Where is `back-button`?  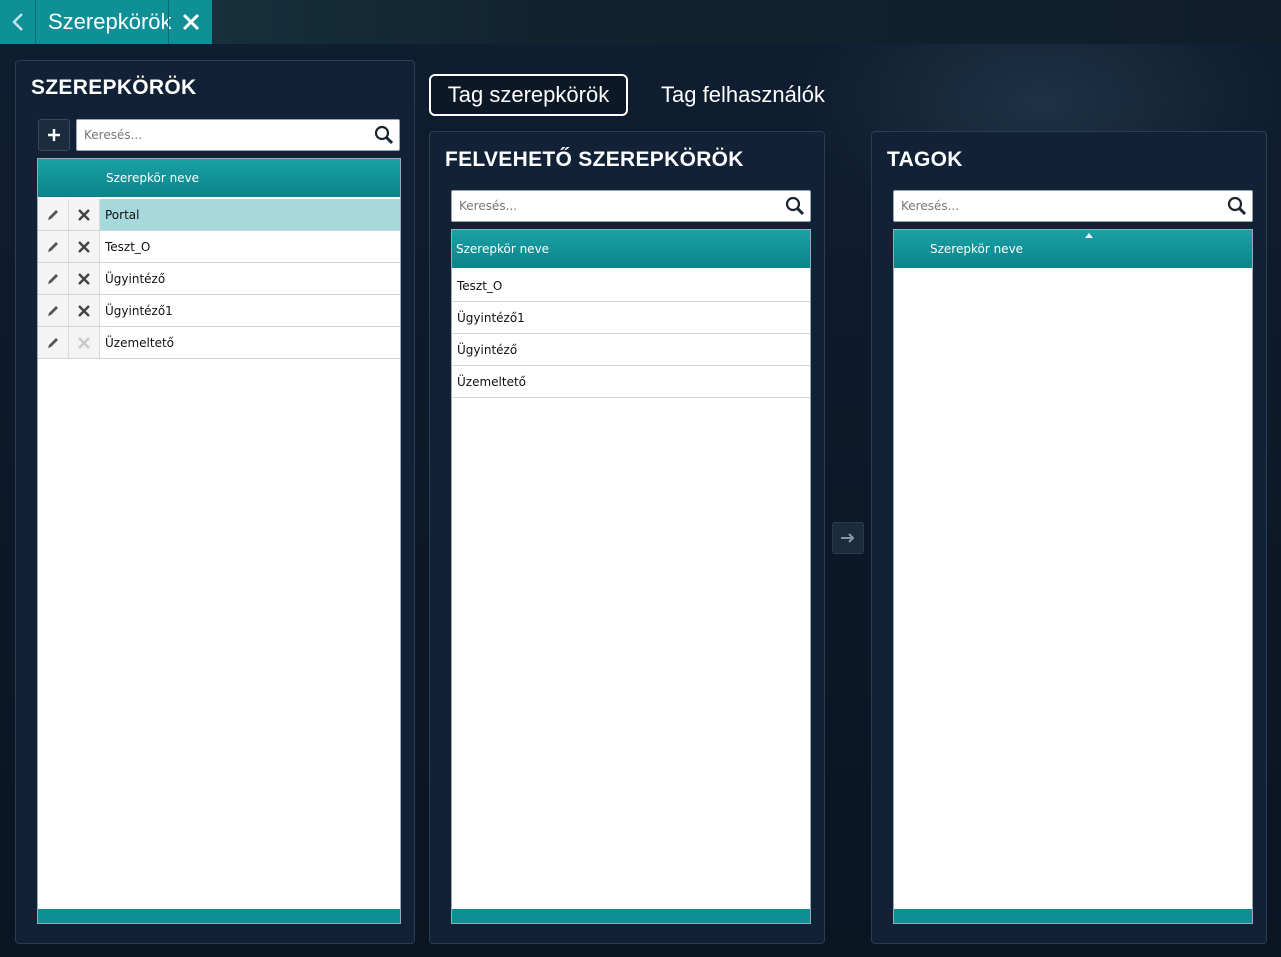
back-button is located at coordinates (18, 22).